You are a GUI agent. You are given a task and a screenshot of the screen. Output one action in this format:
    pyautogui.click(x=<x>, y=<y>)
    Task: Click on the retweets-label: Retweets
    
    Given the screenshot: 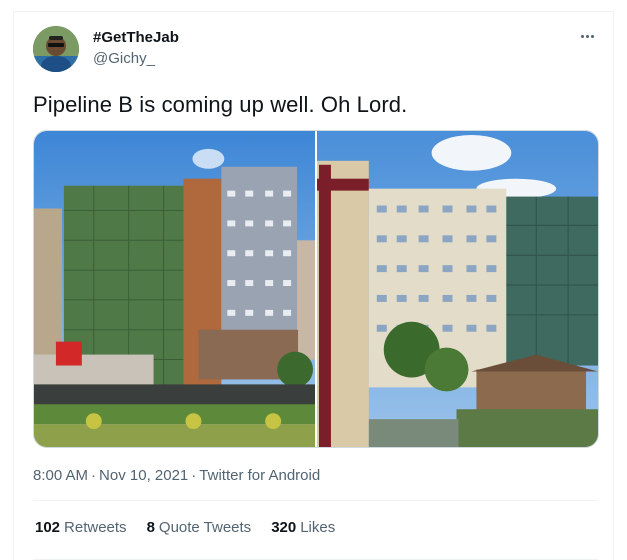 What is the action you would take?
    pyautogui.click(x=95, y=527)
    